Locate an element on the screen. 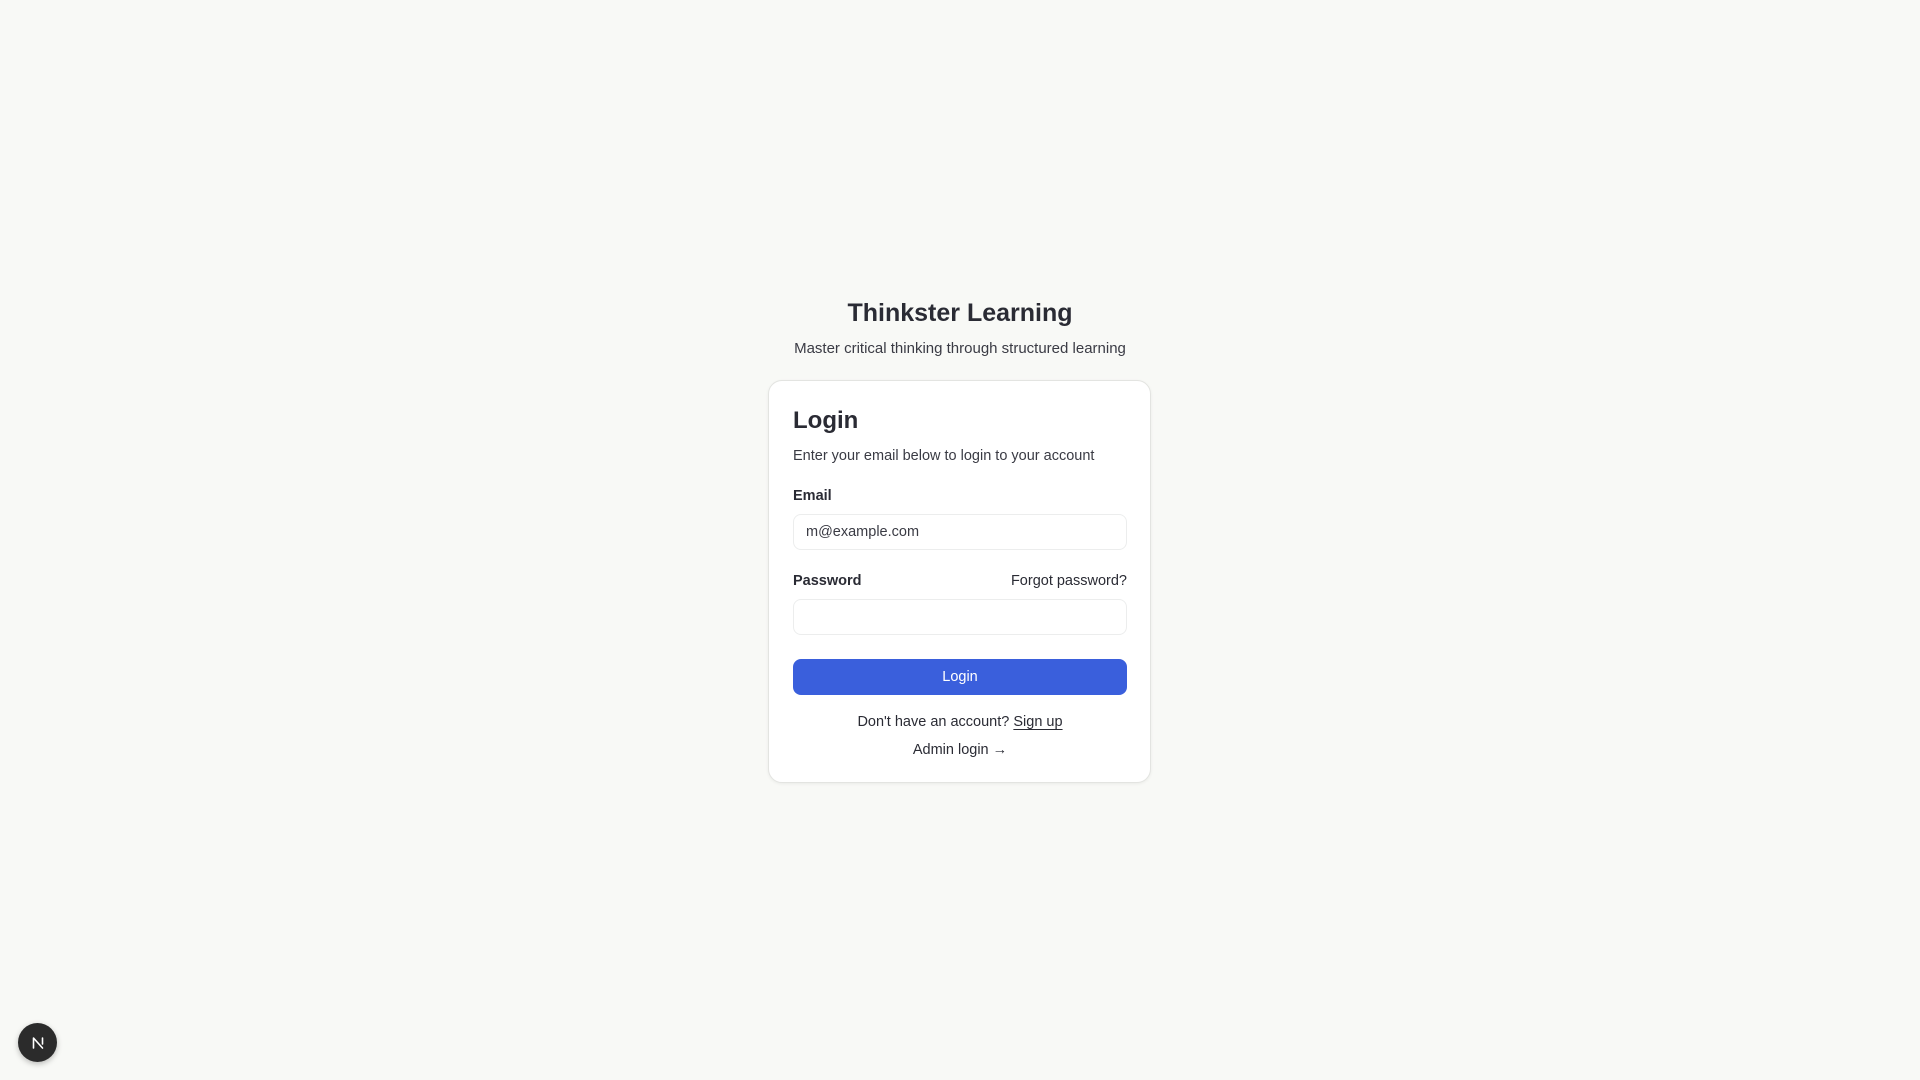 Image resolution: width=1920 pixels, height=1080 pixels. password-label: Password is located at coordinates (827, 581).